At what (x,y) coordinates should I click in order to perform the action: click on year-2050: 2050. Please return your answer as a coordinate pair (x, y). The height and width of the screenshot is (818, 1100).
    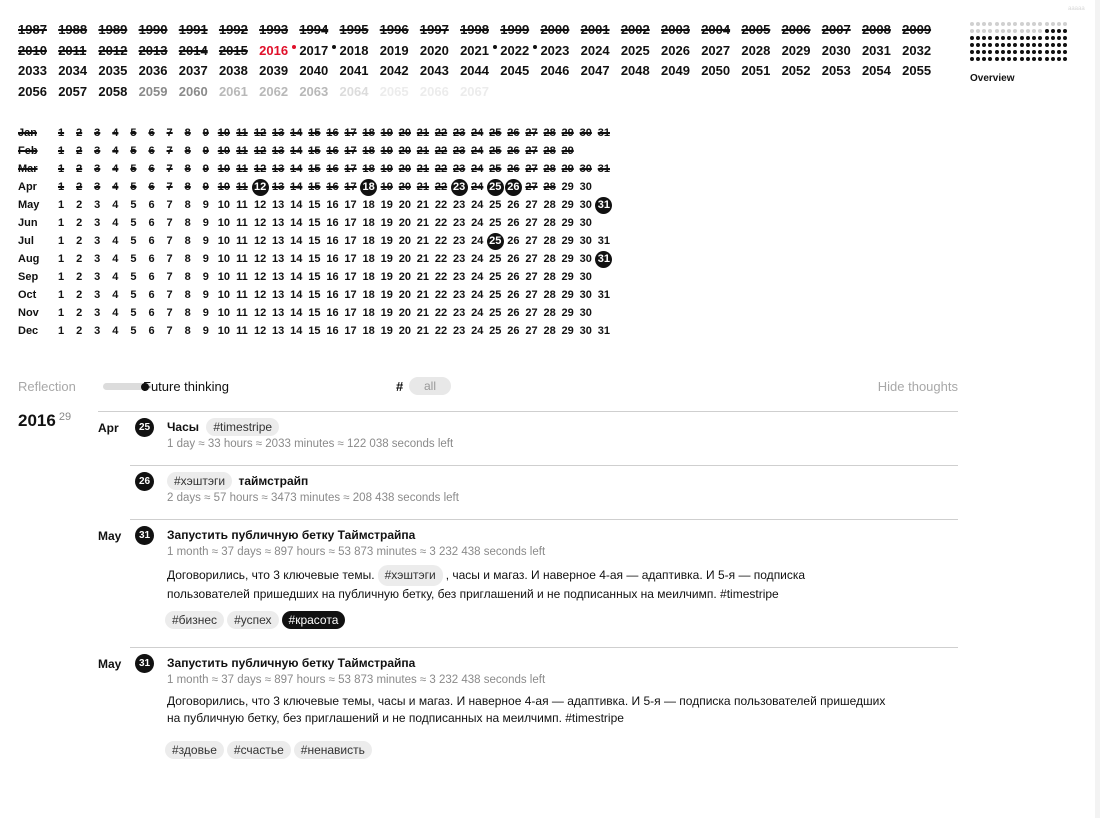
    Looking at the image, I should click on (721, 71).